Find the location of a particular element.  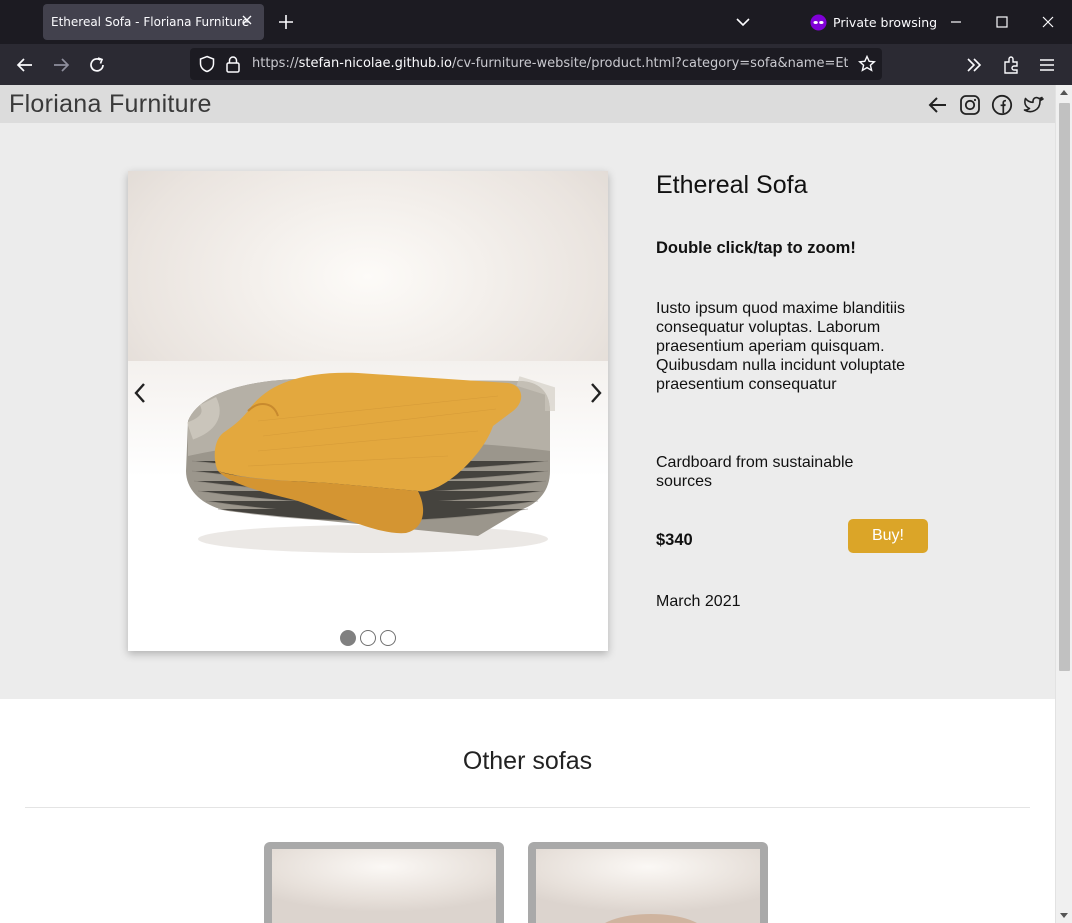

other-sofas-heading: Other sofas is located at coordinates (527, 761).